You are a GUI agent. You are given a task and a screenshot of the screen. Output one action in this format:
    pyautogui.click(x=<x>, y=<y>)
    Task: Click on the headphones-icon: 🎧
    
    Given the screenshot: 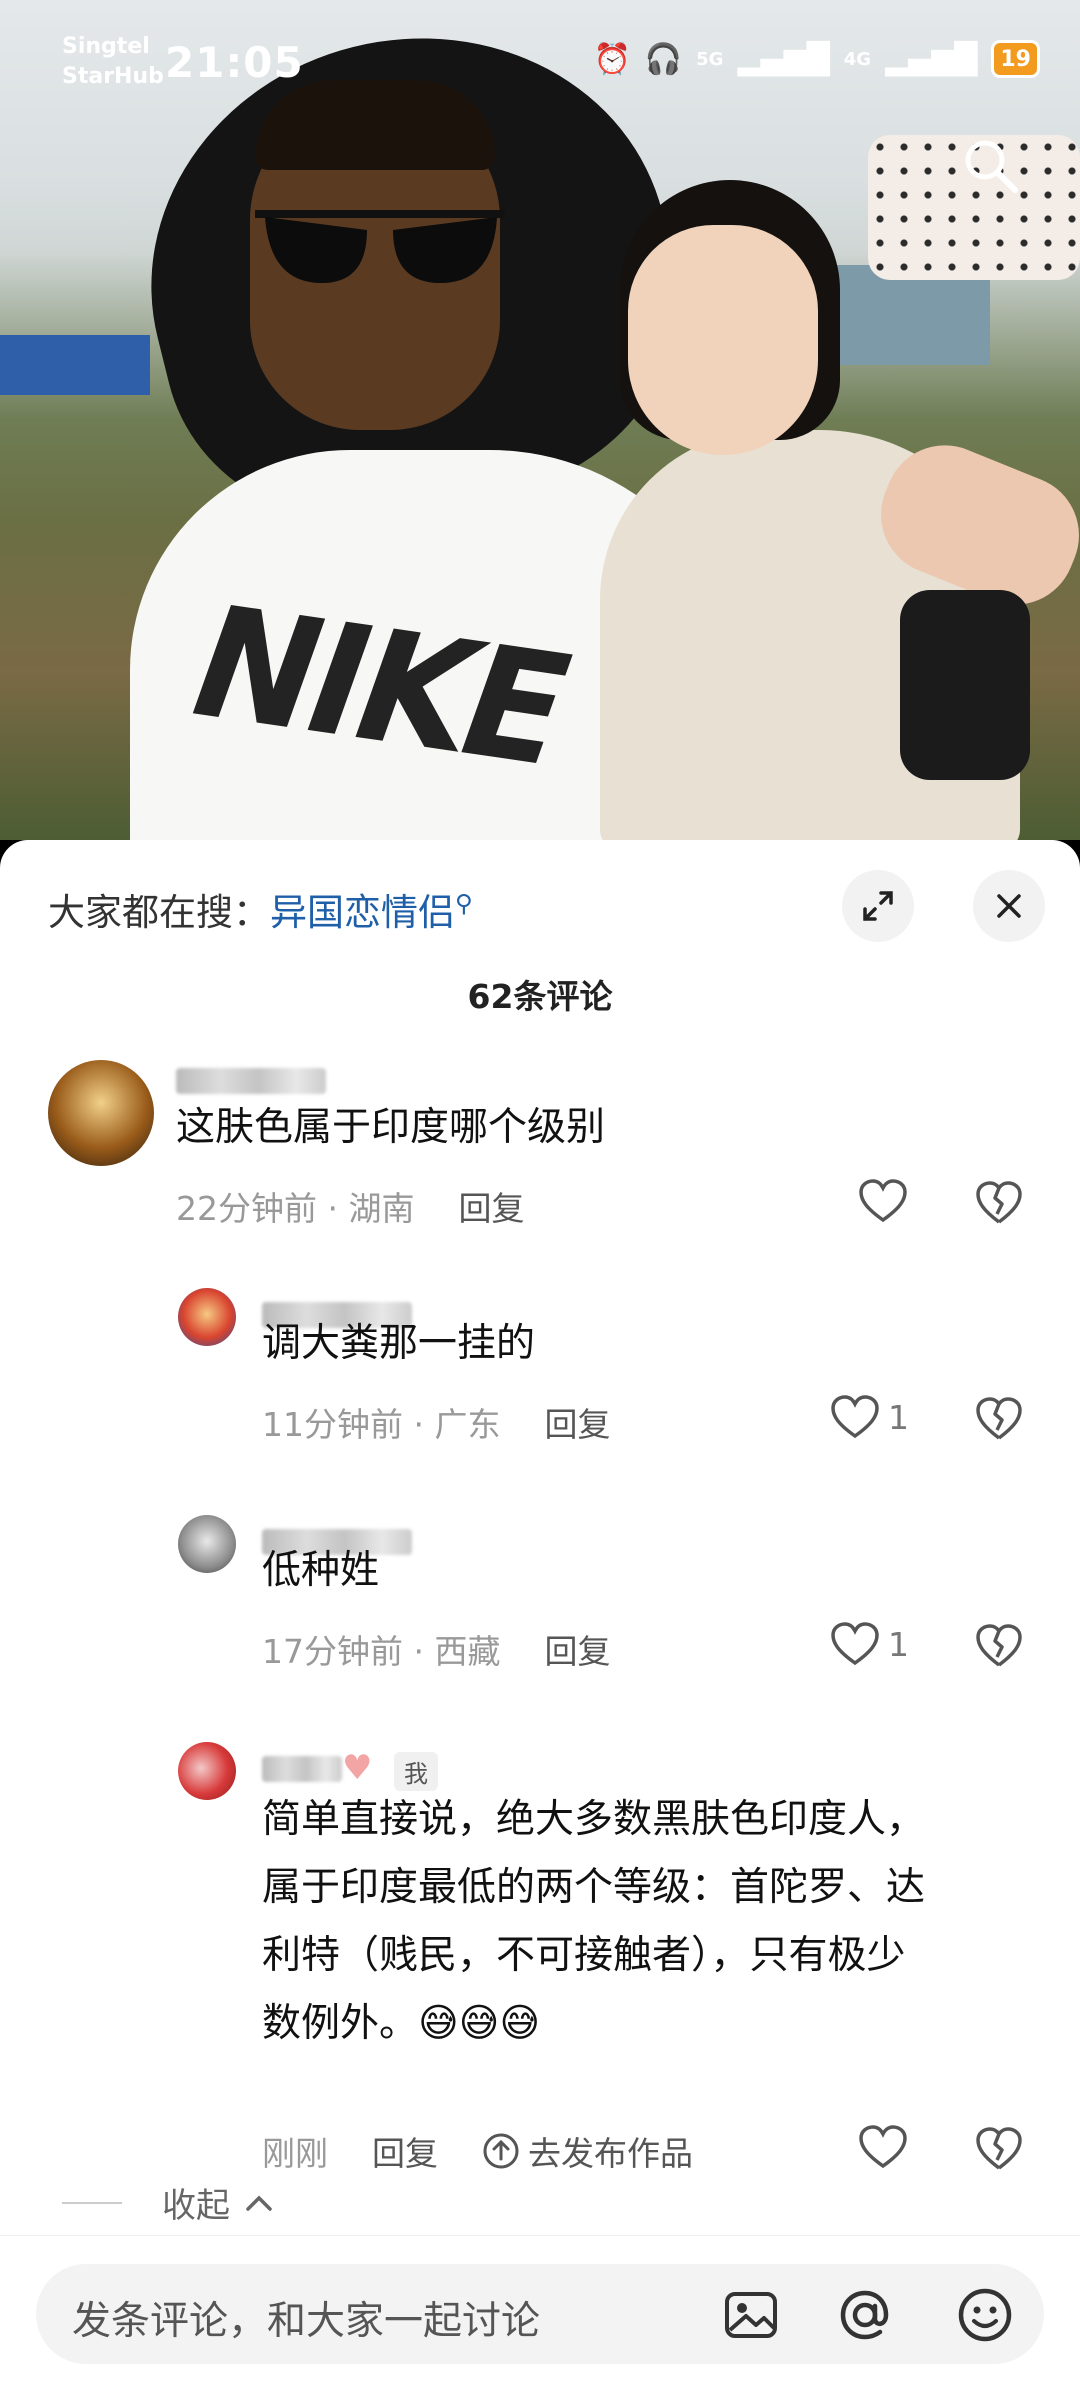 What is the action you would take?
    pyautogui.click(x=663, y=59)
    